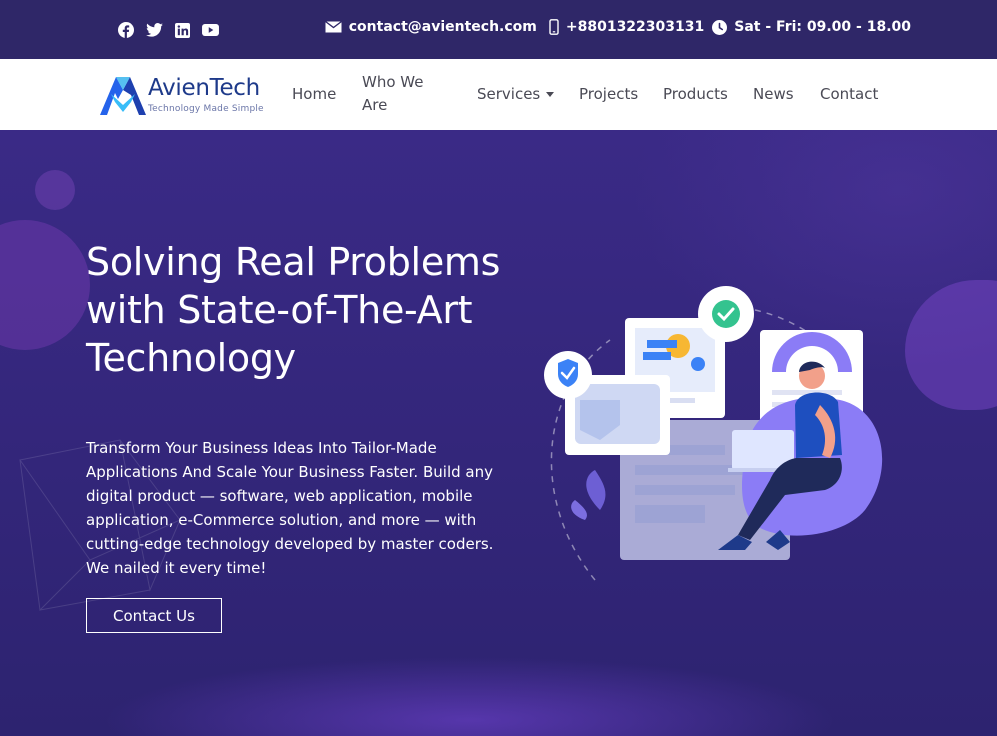 The image size is (997, 736). What do you see at coordinates (635, 27) in the screenshot?
I see `phone-text: +8801322303131` at bounding box center [635, 27].